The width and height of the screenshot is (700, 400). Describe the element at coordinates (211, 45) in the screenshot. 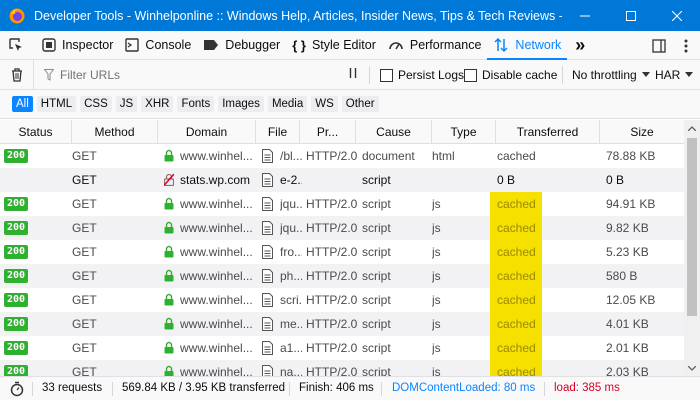

I see `debugger-icon` at that location.